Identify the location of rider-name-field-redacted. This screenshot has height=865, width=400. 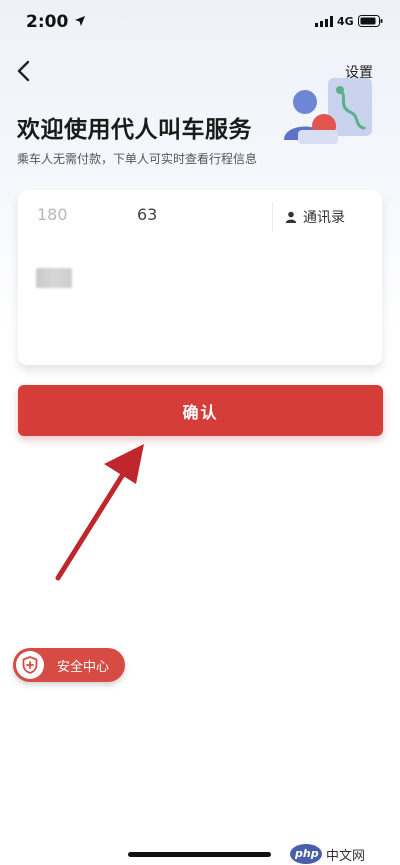
(54, 278).